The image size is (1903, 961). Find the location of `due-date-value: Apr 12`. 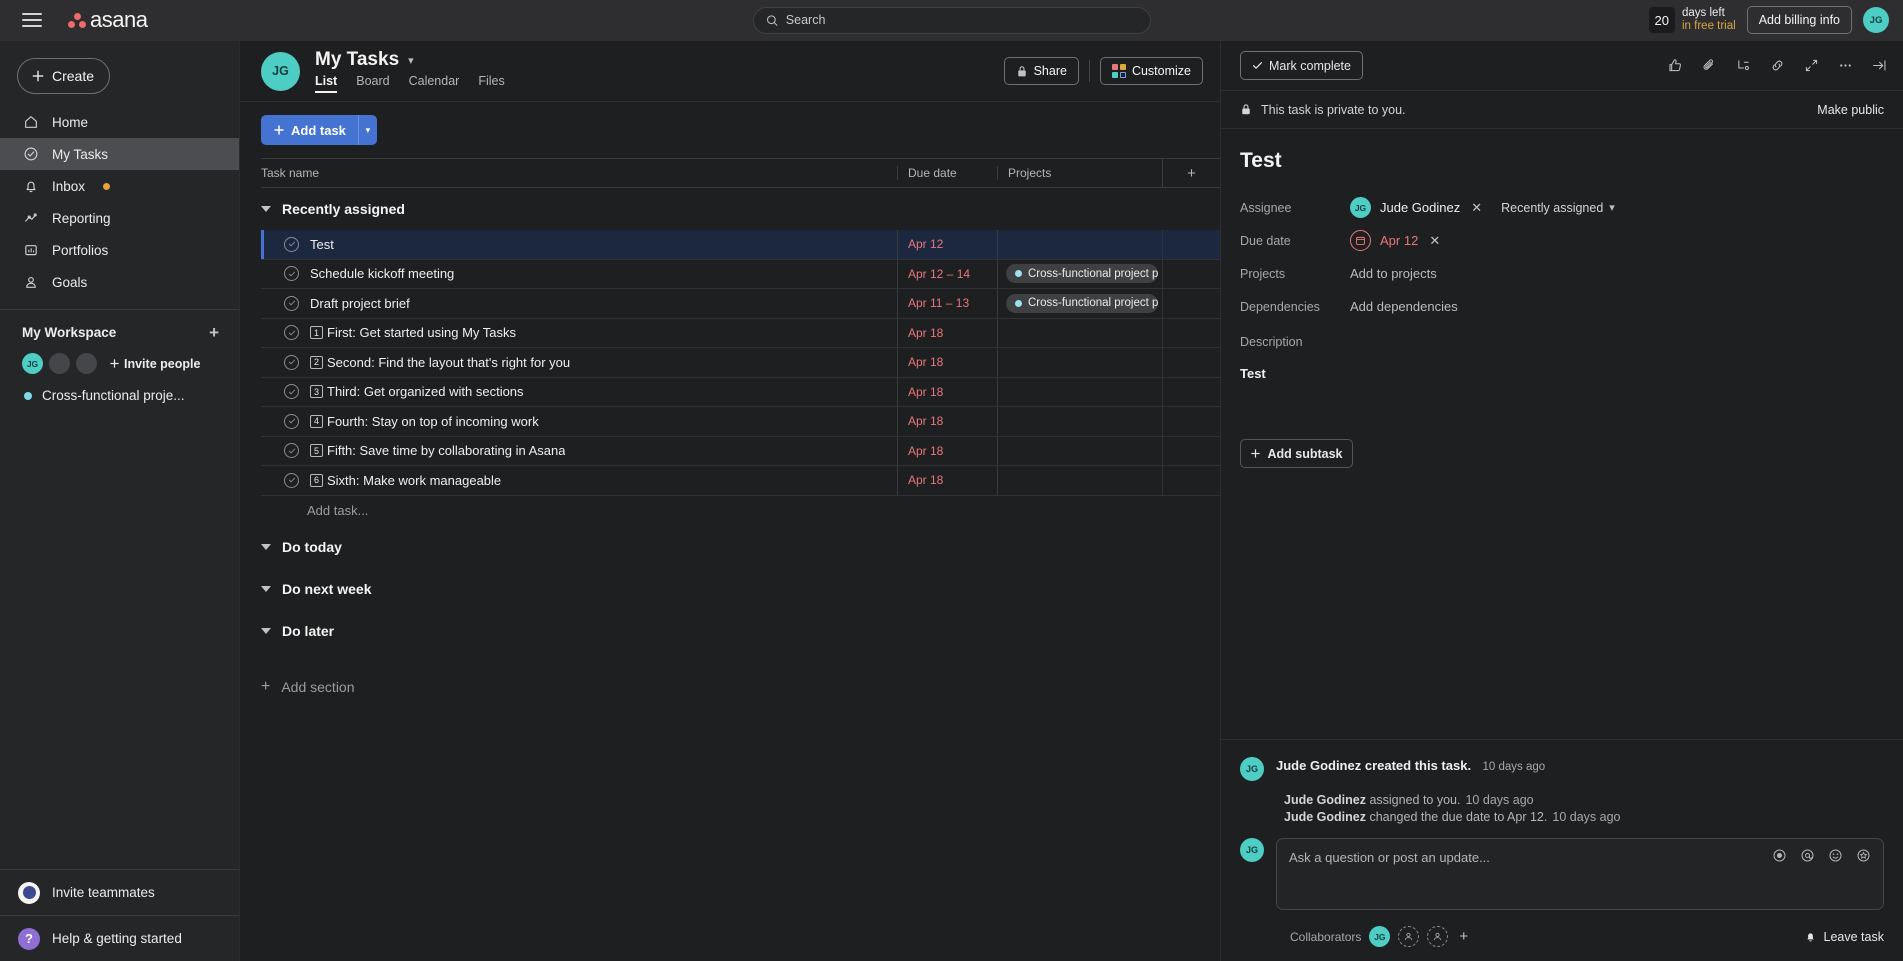

due-date-value: Apr 12 is located at coordinates (1399, 240).